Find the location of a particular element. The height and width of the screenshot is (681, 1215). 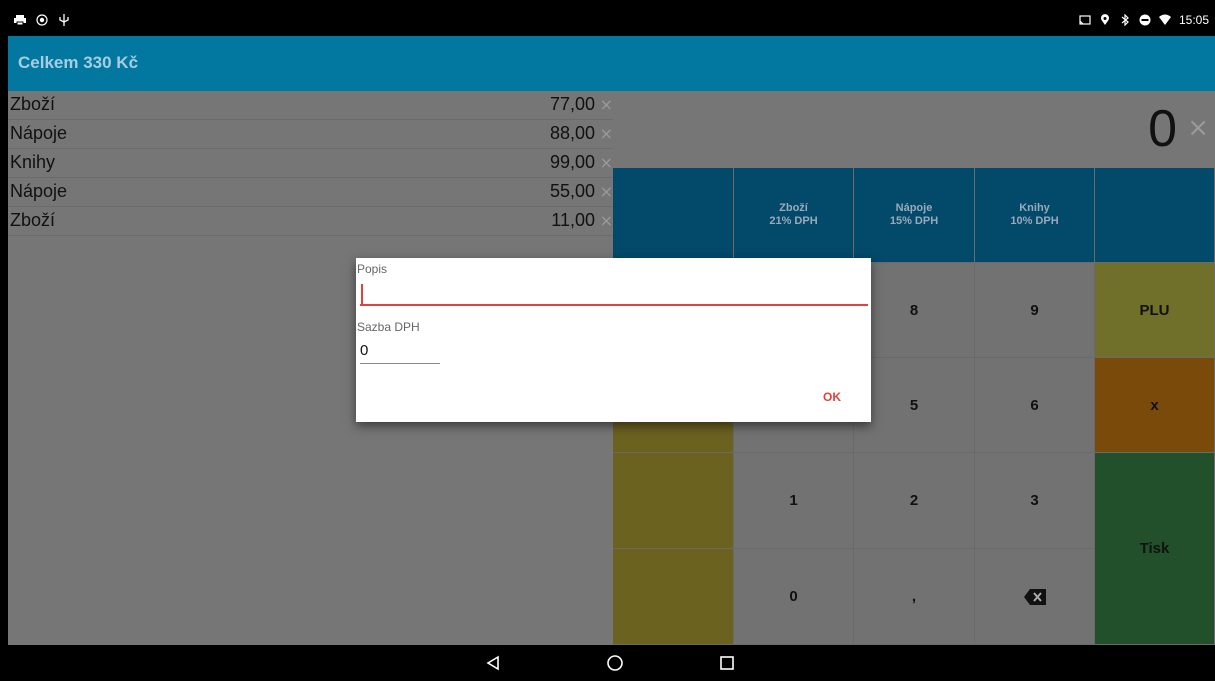

key-0: 0 is located at coordinates (794, 597).